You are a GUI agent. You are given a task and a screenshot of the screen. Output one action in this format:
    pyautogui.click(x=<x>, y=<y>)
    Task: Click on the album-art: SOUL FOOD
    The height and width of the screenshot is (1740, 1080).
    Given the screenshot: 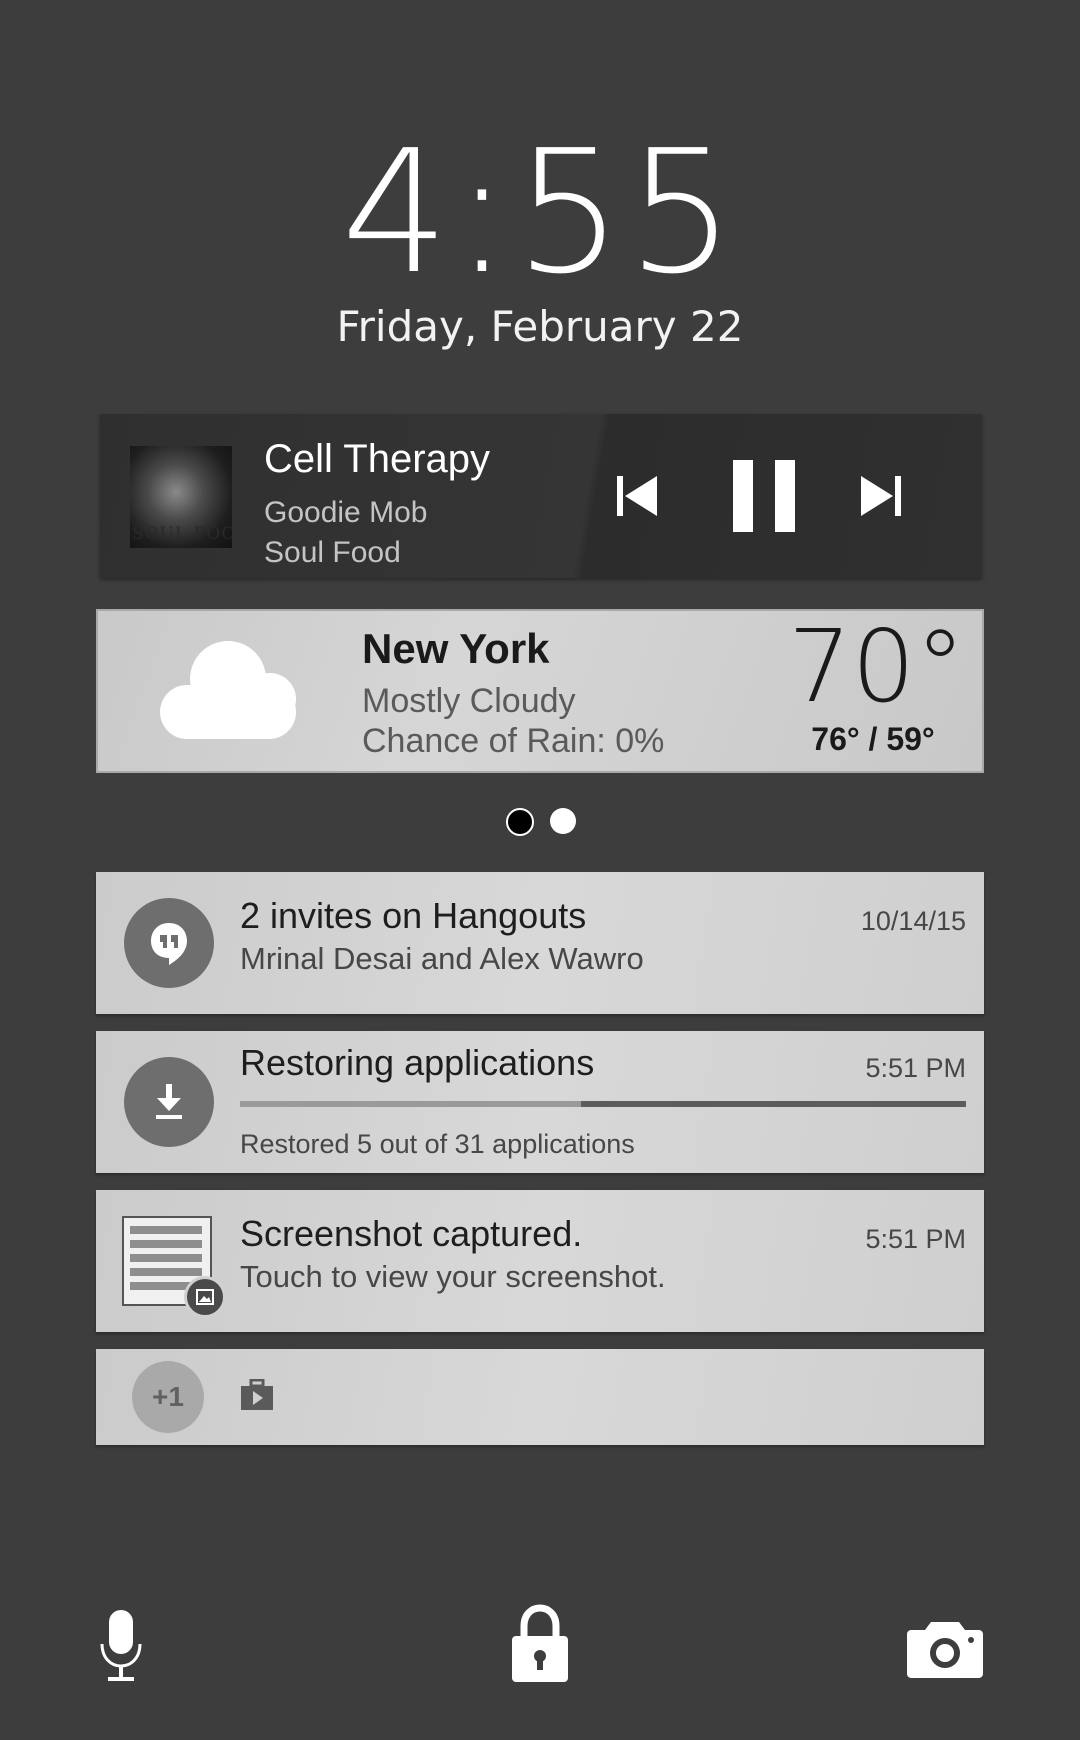 What is the action you would take?
    pyautogui.click(x=181, y=497)
    